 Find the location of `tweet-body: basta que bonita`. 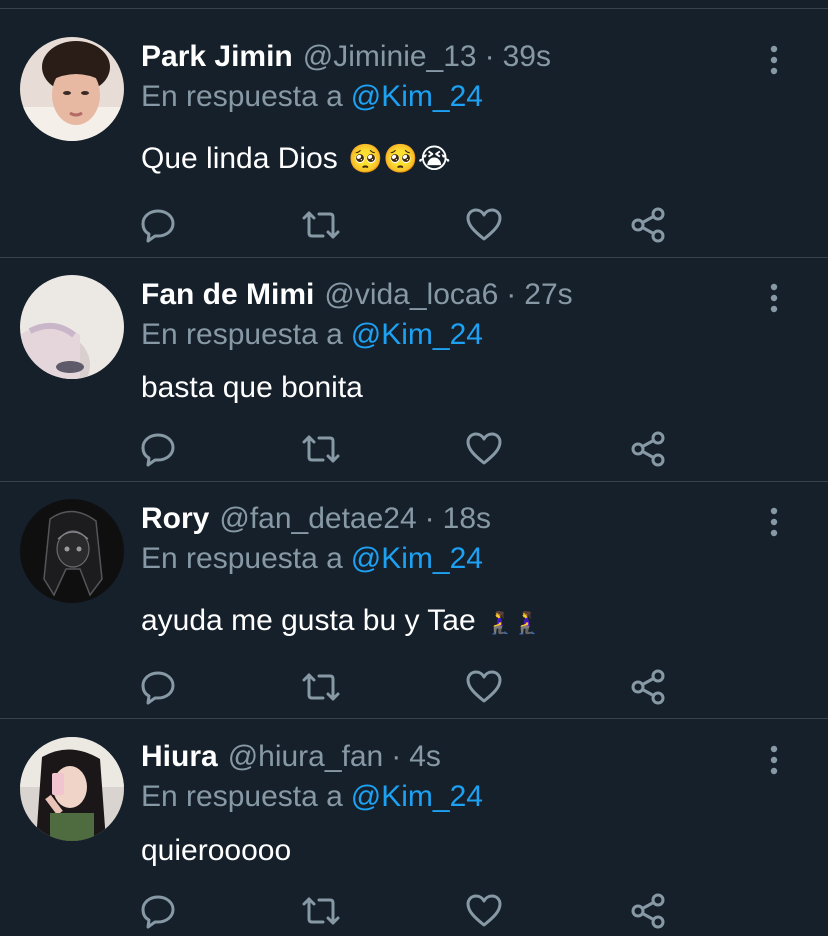

tweet-body: basta que bonita is located at coordinates (252, 387).